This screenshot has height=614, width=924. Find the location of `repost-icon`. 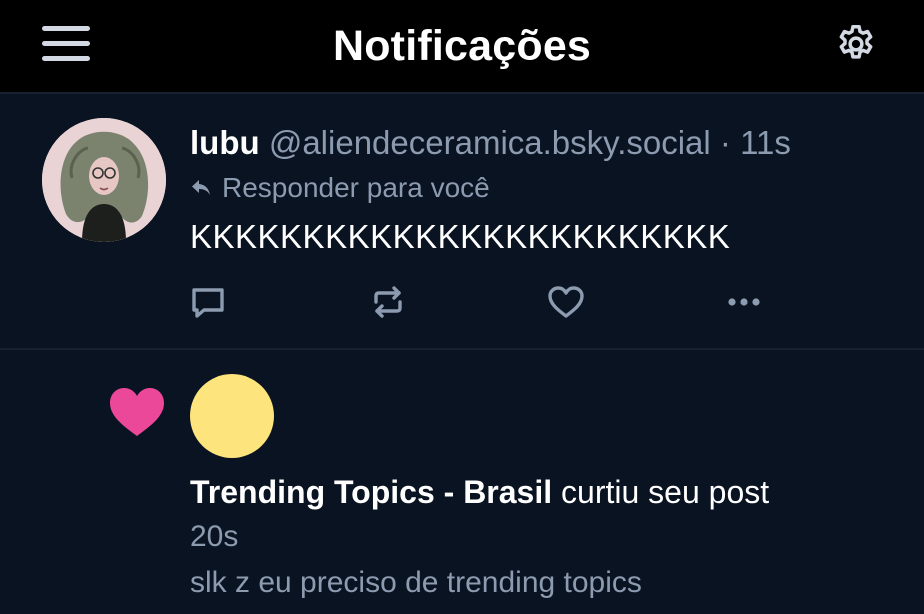

repost-icon is located at coordinates (388, 302).